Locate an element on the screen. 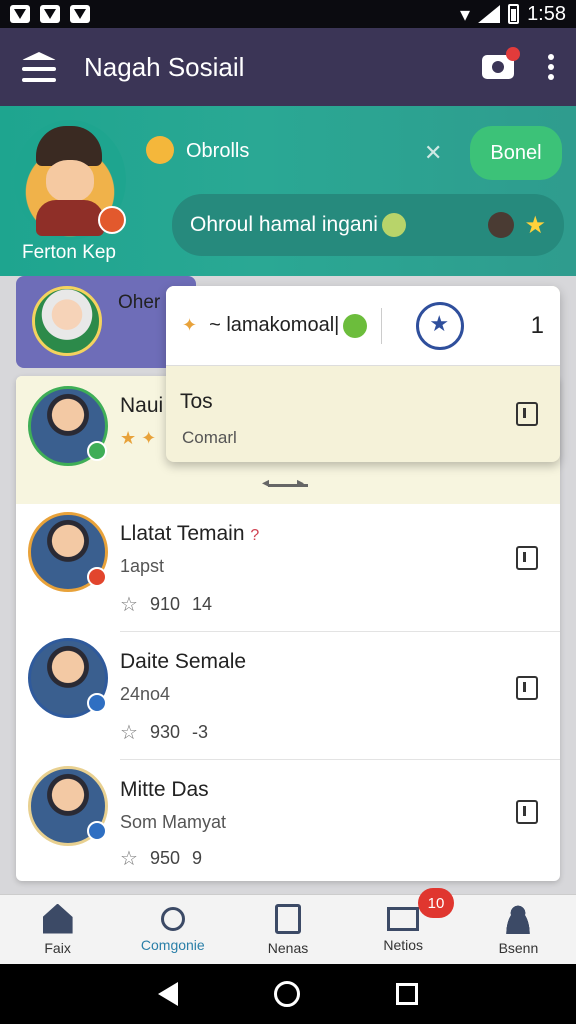  done-button: Bonel is located at coordinates (516, 153).